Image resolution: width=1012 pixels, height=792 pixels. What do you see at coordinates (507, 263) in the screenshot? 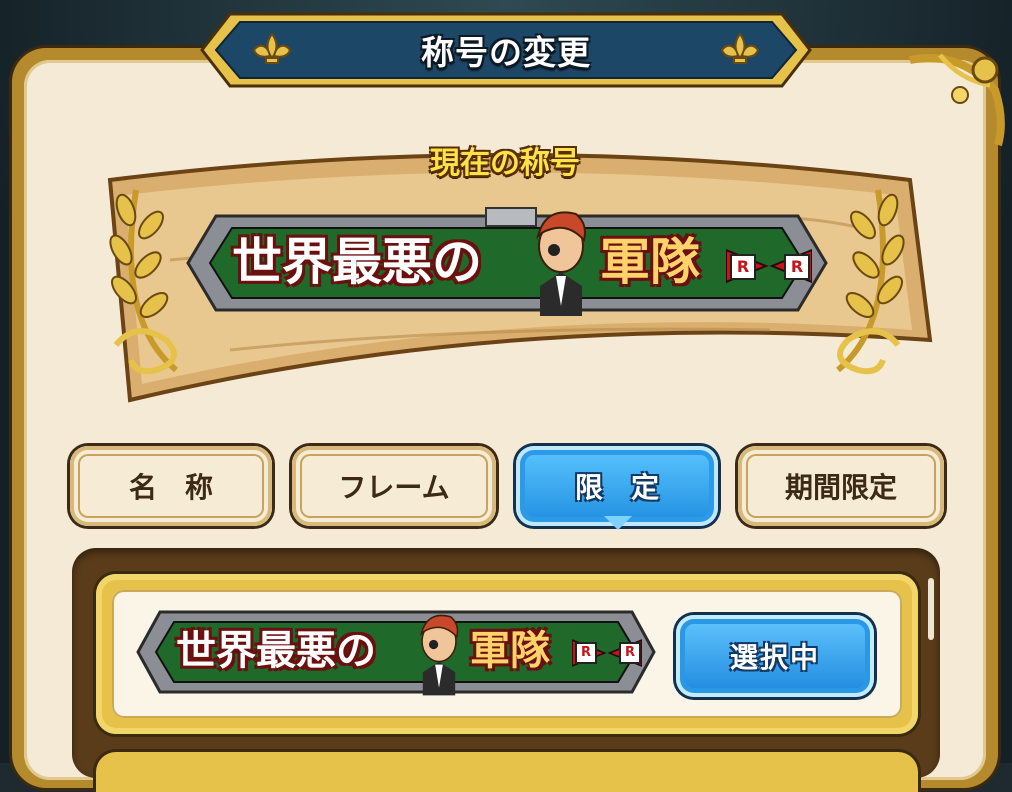
I see `current-title-badge: 世界最悪の 軍隊 R R` at bounding box center [507, 263].